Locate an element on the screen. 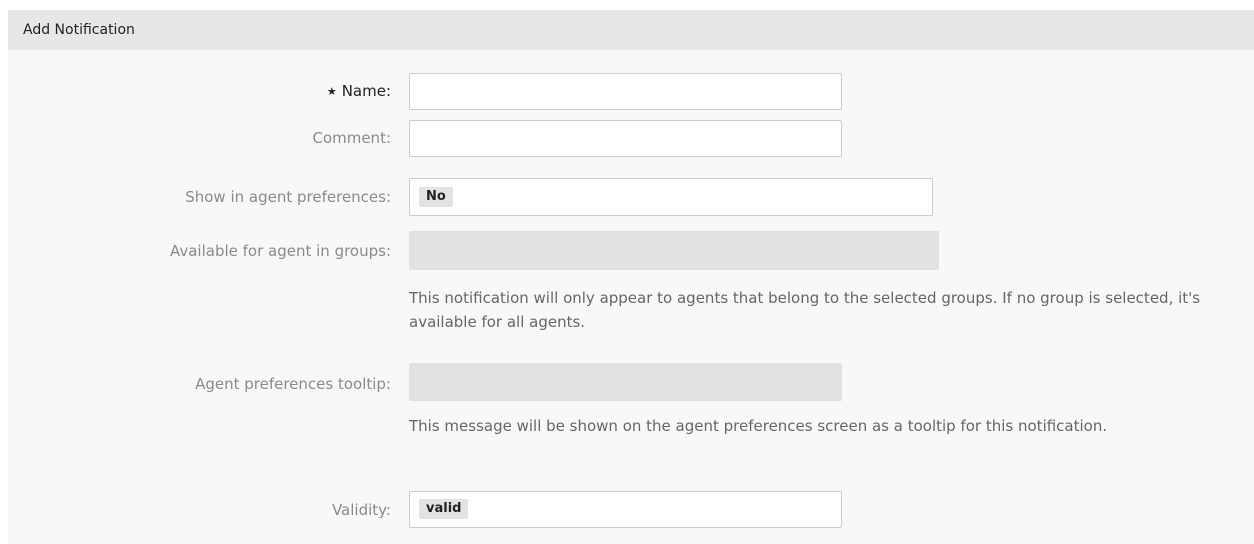 The image size is (1254, 544). agent-preferences-tooltip-label: Agent preferences tooltip: is located at coordinates (293, 384).